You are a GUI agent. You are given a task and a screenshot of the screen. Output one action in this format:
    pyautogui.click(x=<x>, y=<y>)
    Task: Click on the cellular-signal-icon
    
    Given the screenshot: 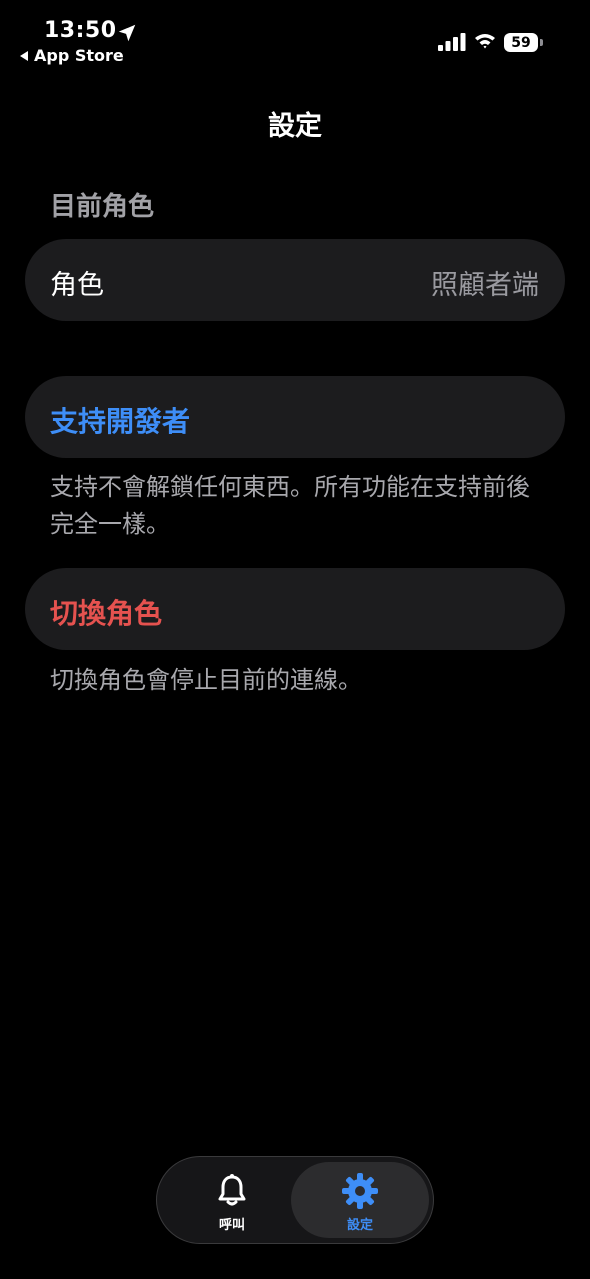 What is the action you would take?
    pyautogui.click(x=452, y=42)
    